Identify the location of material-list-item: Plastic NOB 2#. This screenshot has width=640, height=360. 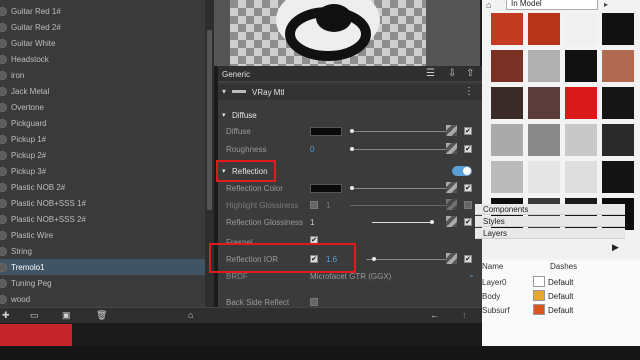
(102, 187).